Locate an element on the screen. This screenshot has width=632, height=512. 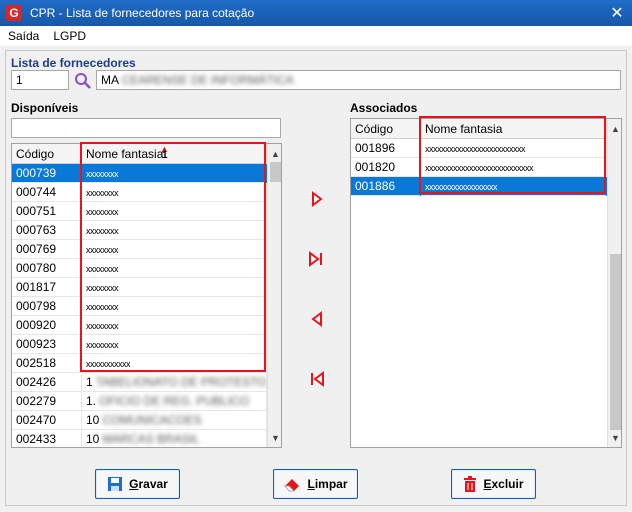
save-icon is located at coordinates (115, 484).